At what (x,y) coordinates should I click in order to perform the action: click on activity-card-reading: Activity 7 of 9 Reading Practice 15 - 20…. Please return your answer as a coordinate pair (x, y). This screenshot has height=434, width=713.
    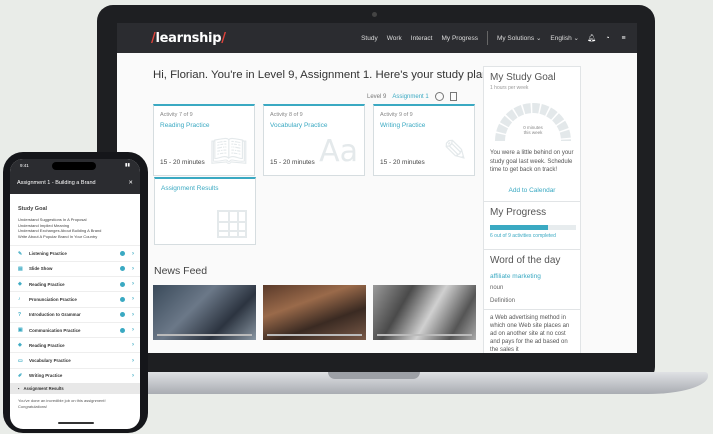
    Looking at the image, I should click on (204, 140).